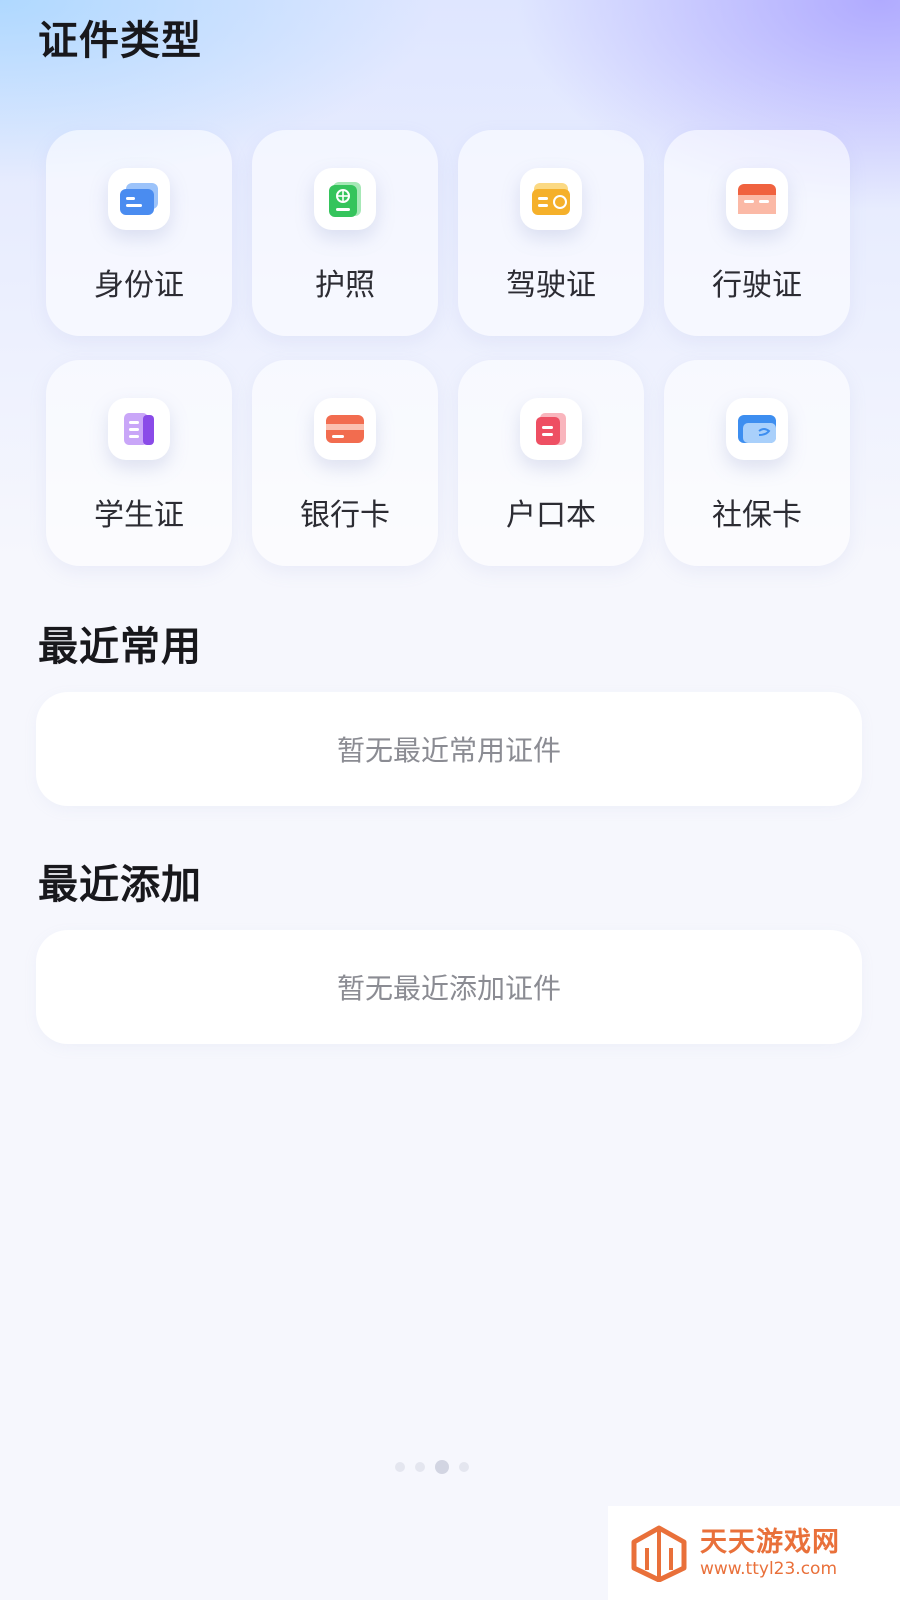 This screenshot has height=1600, width=900. Describe the element at coordinates (432, 1467) in the screenshot. I see `page-indicator` at that location.